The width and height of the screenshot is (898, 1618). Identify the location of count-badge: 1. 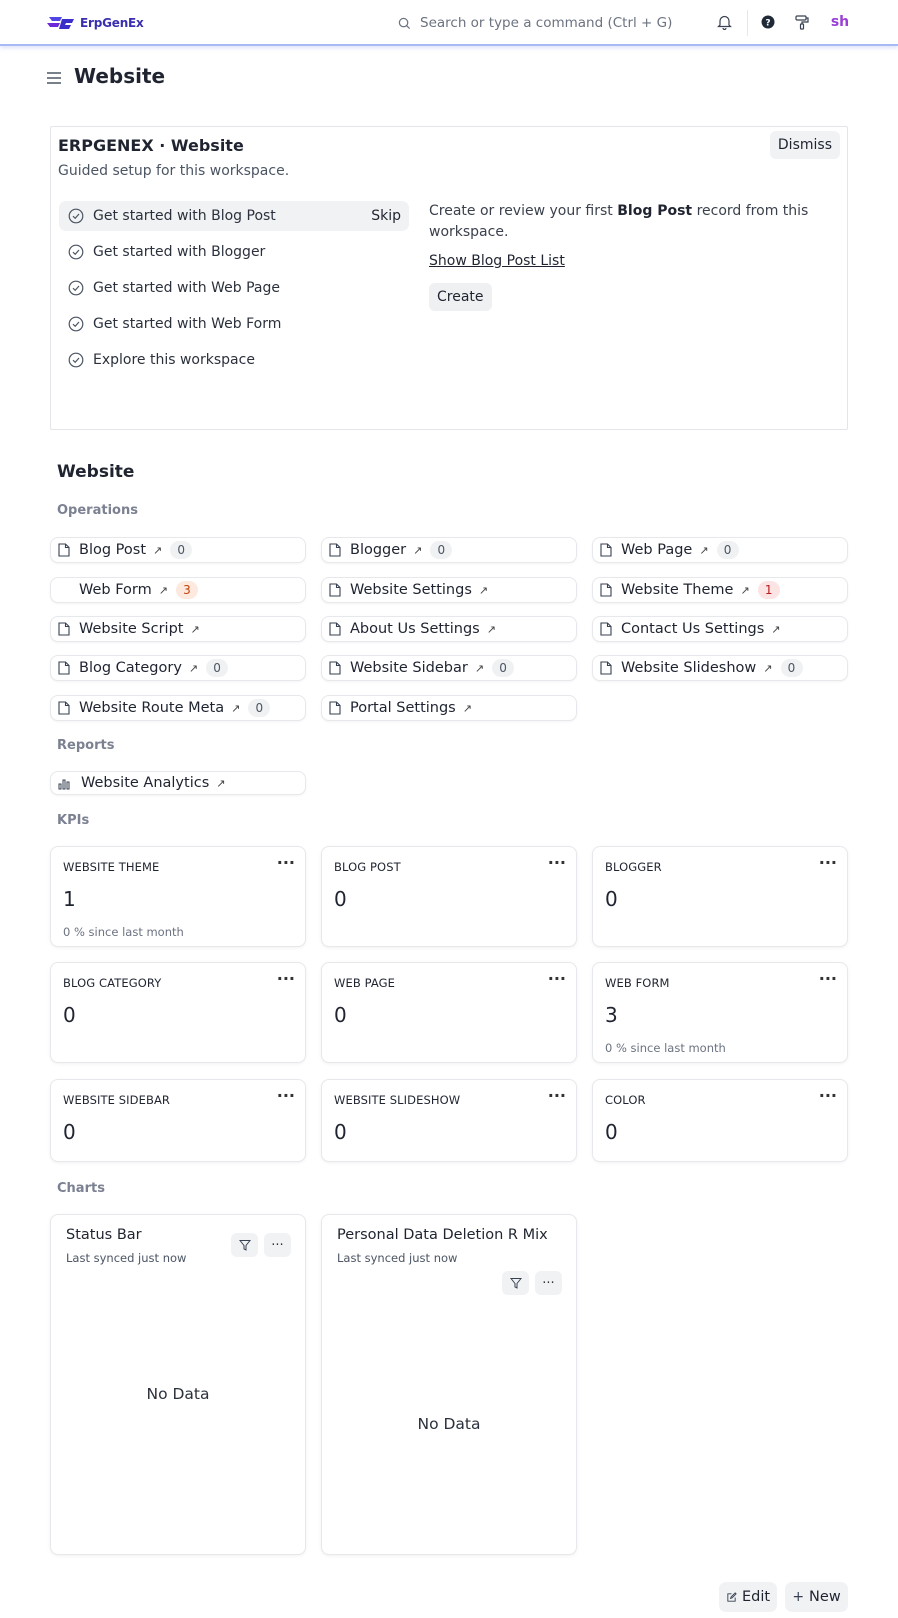
(768, 590).